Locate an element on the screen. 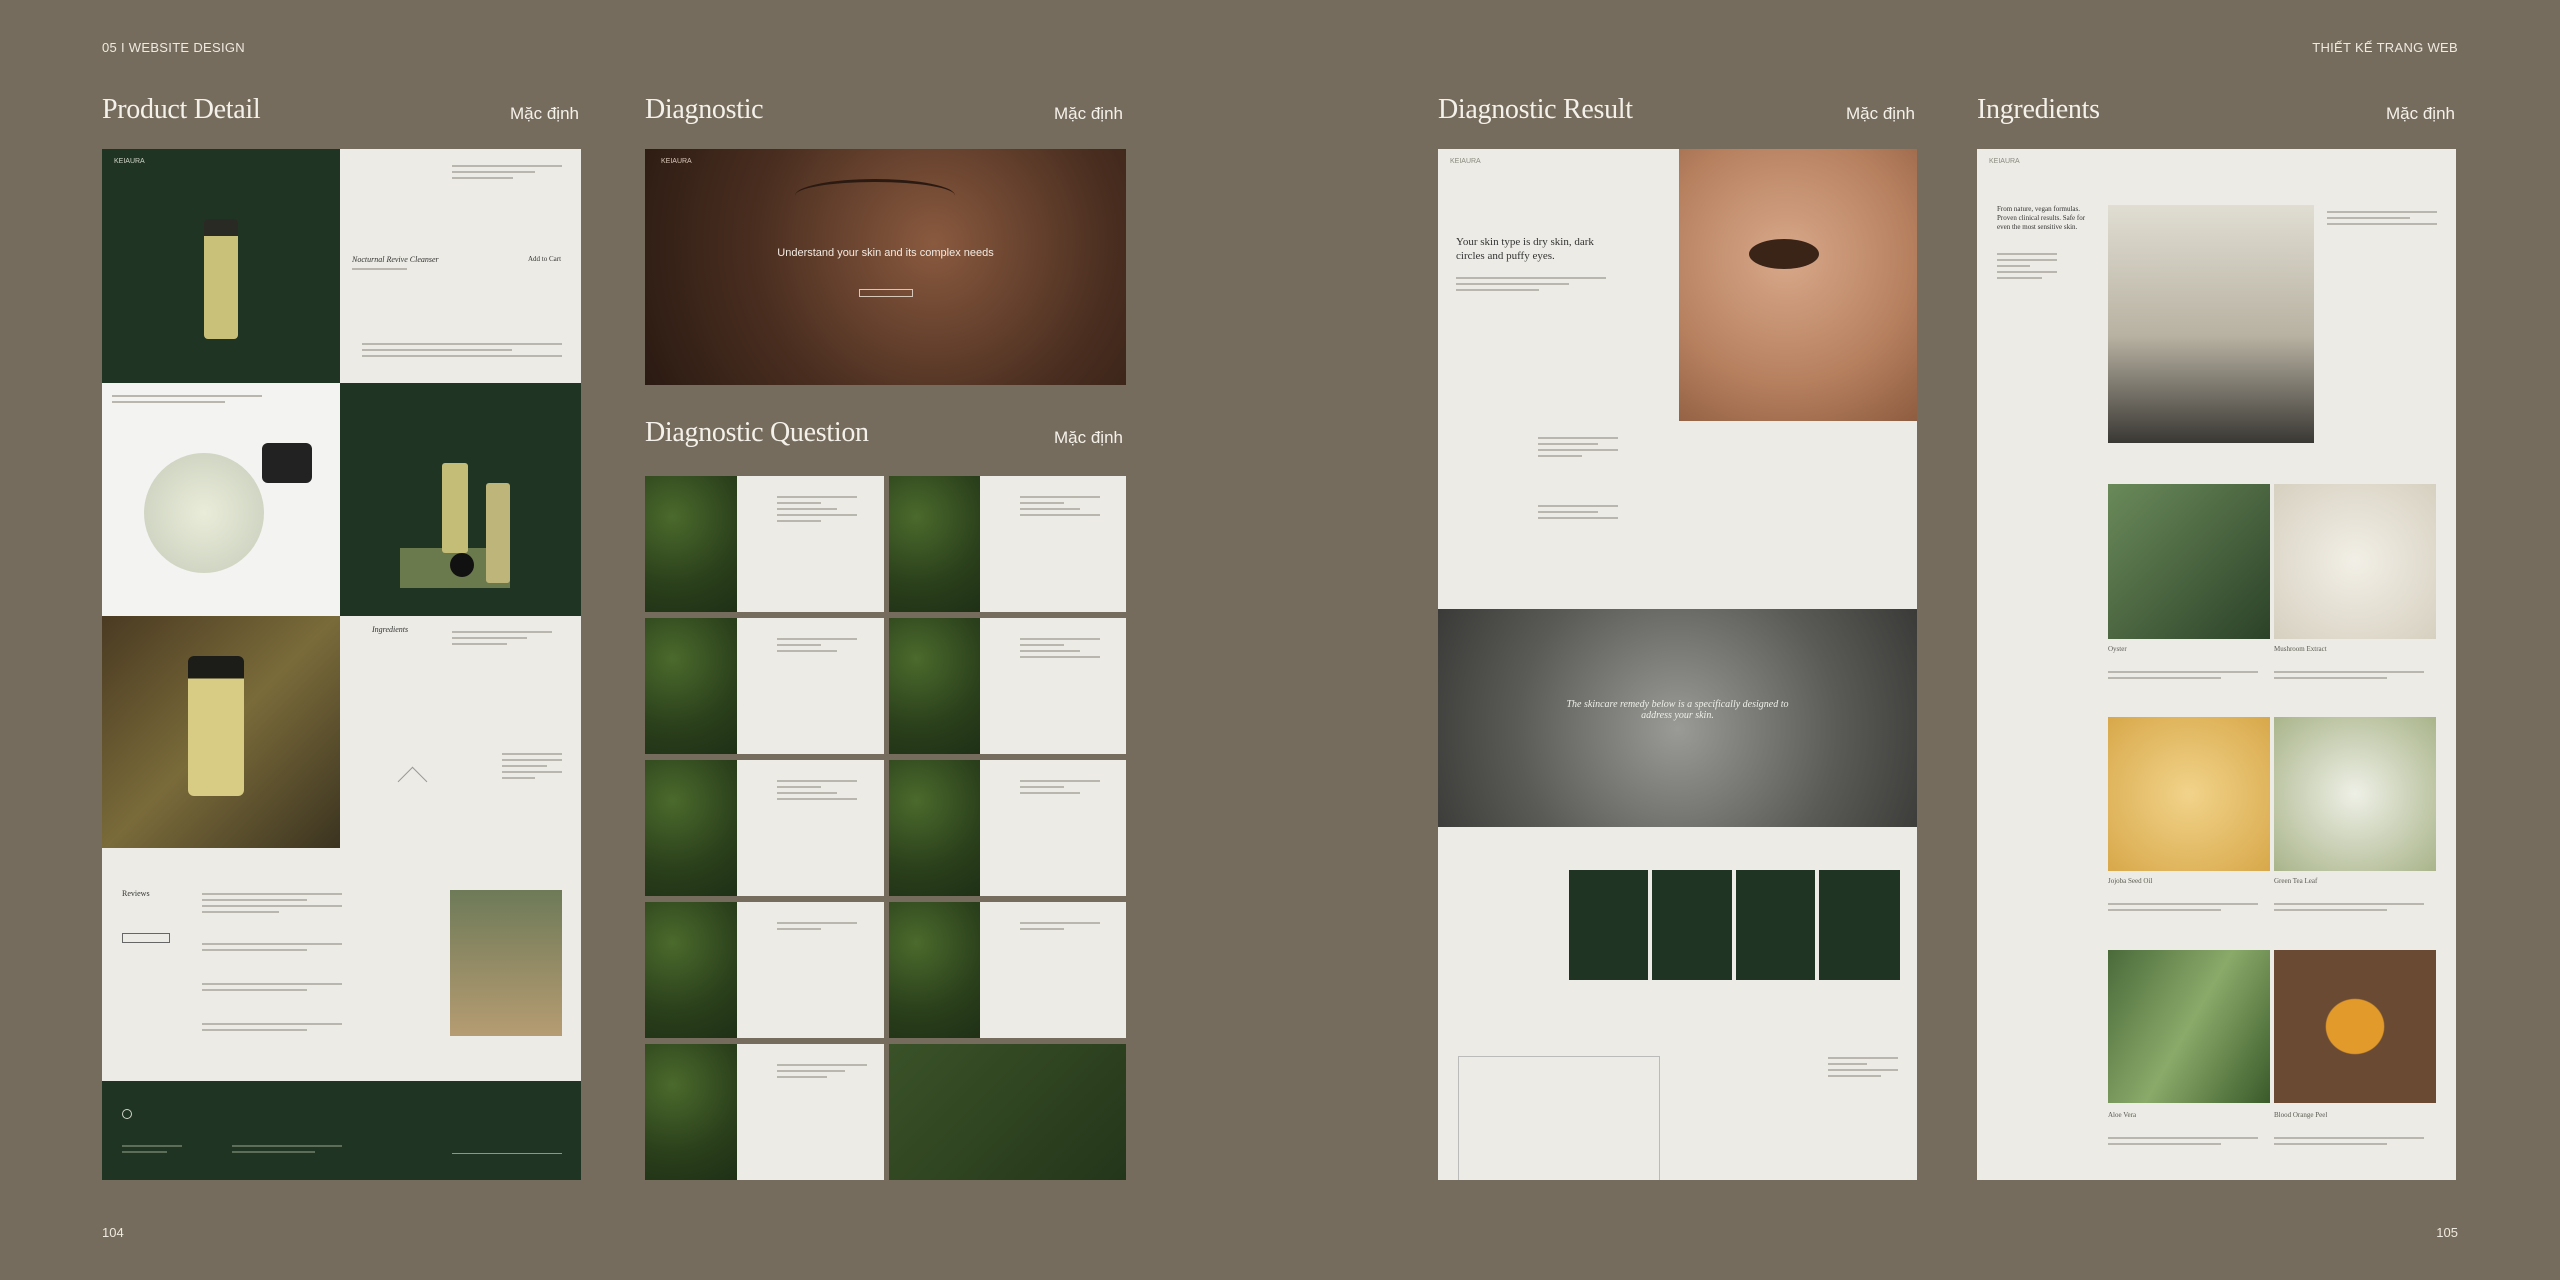  page-number-left: 104 is located at coordinates (113, 1232).